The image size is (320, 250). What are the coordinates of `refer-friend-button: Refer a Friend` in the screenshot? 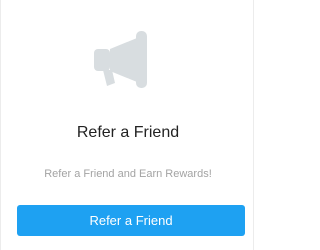 It's located at (131, 220).